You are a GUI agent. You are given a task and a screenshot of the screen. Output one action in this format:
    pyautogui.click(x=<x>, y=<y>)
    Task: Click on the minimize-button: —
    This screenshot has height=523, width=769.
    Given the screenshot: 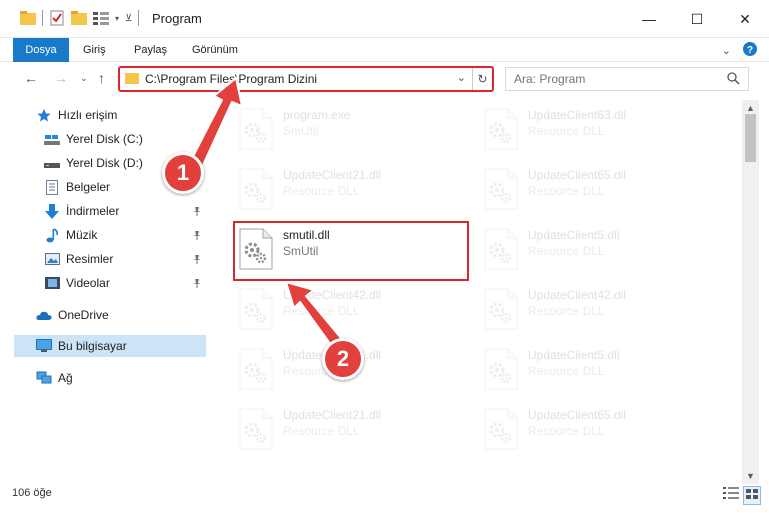 What is the action you would take?
    pyautogui.click(x=649, y=19)
    